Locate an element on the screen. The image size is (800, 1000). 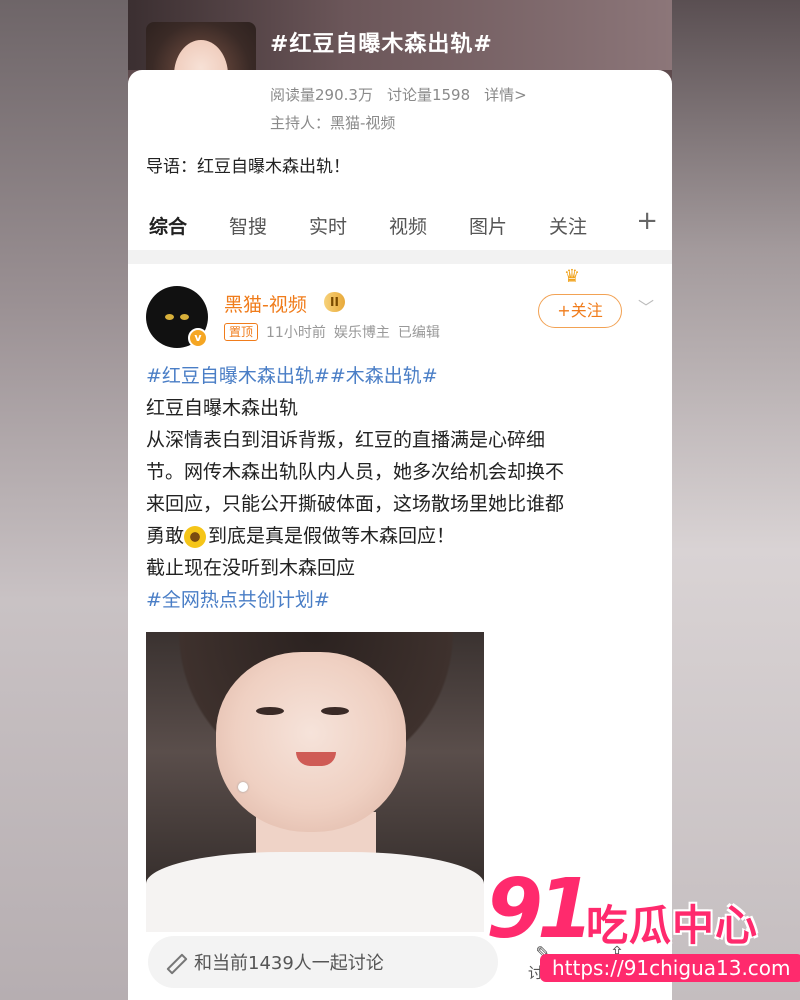
tab-realtime: 实时 is located at coordinates (328, 225).